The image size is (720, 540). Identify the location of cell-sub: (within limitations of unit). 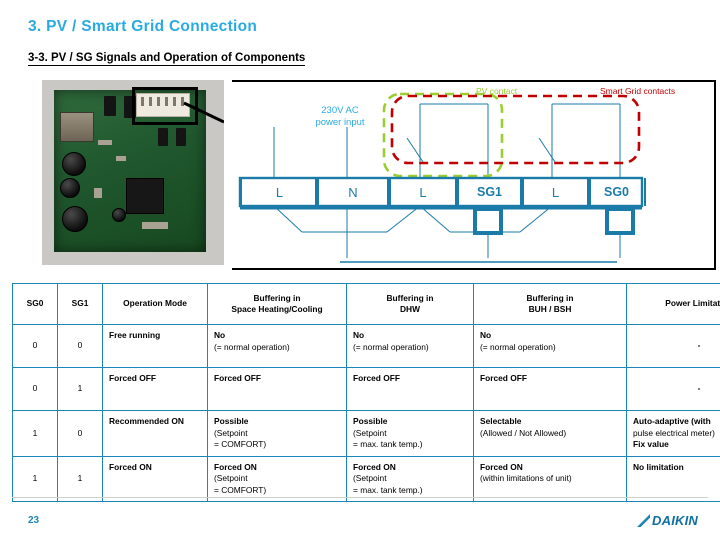
(526, 478).